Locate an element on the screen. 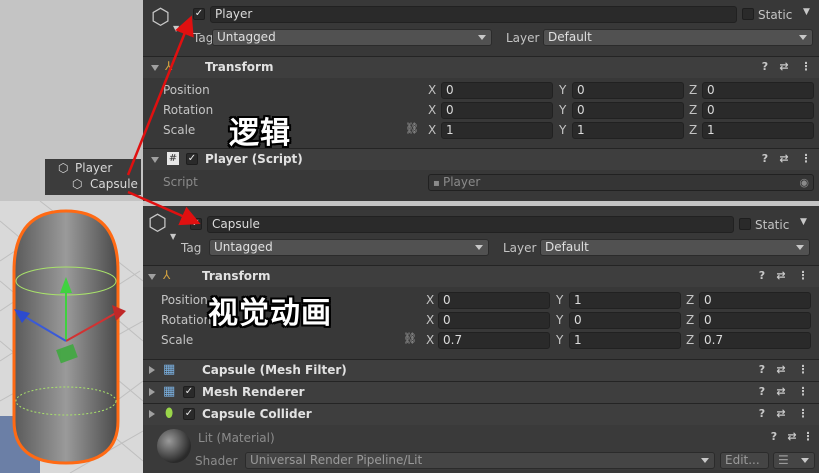 The width and height of the screenshot is (819, 473). annotation-arrows is located at coordinates (163, 120).